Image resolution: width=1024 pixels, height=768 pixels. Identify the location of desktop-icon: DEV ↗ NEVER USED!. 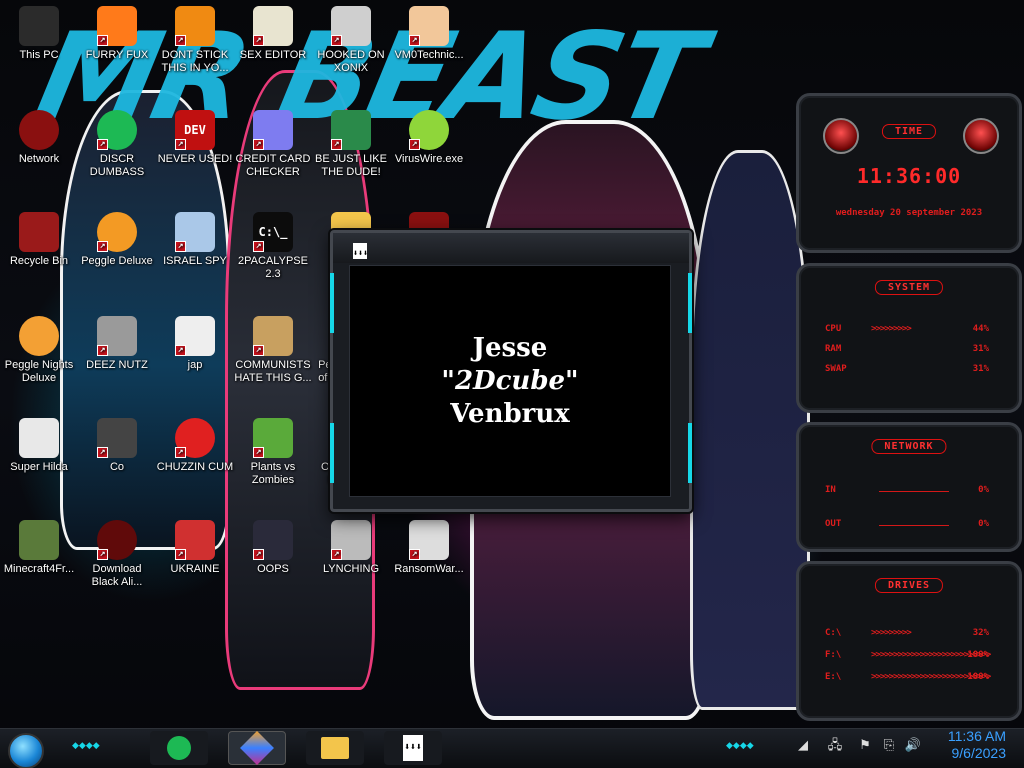
(195, 138).